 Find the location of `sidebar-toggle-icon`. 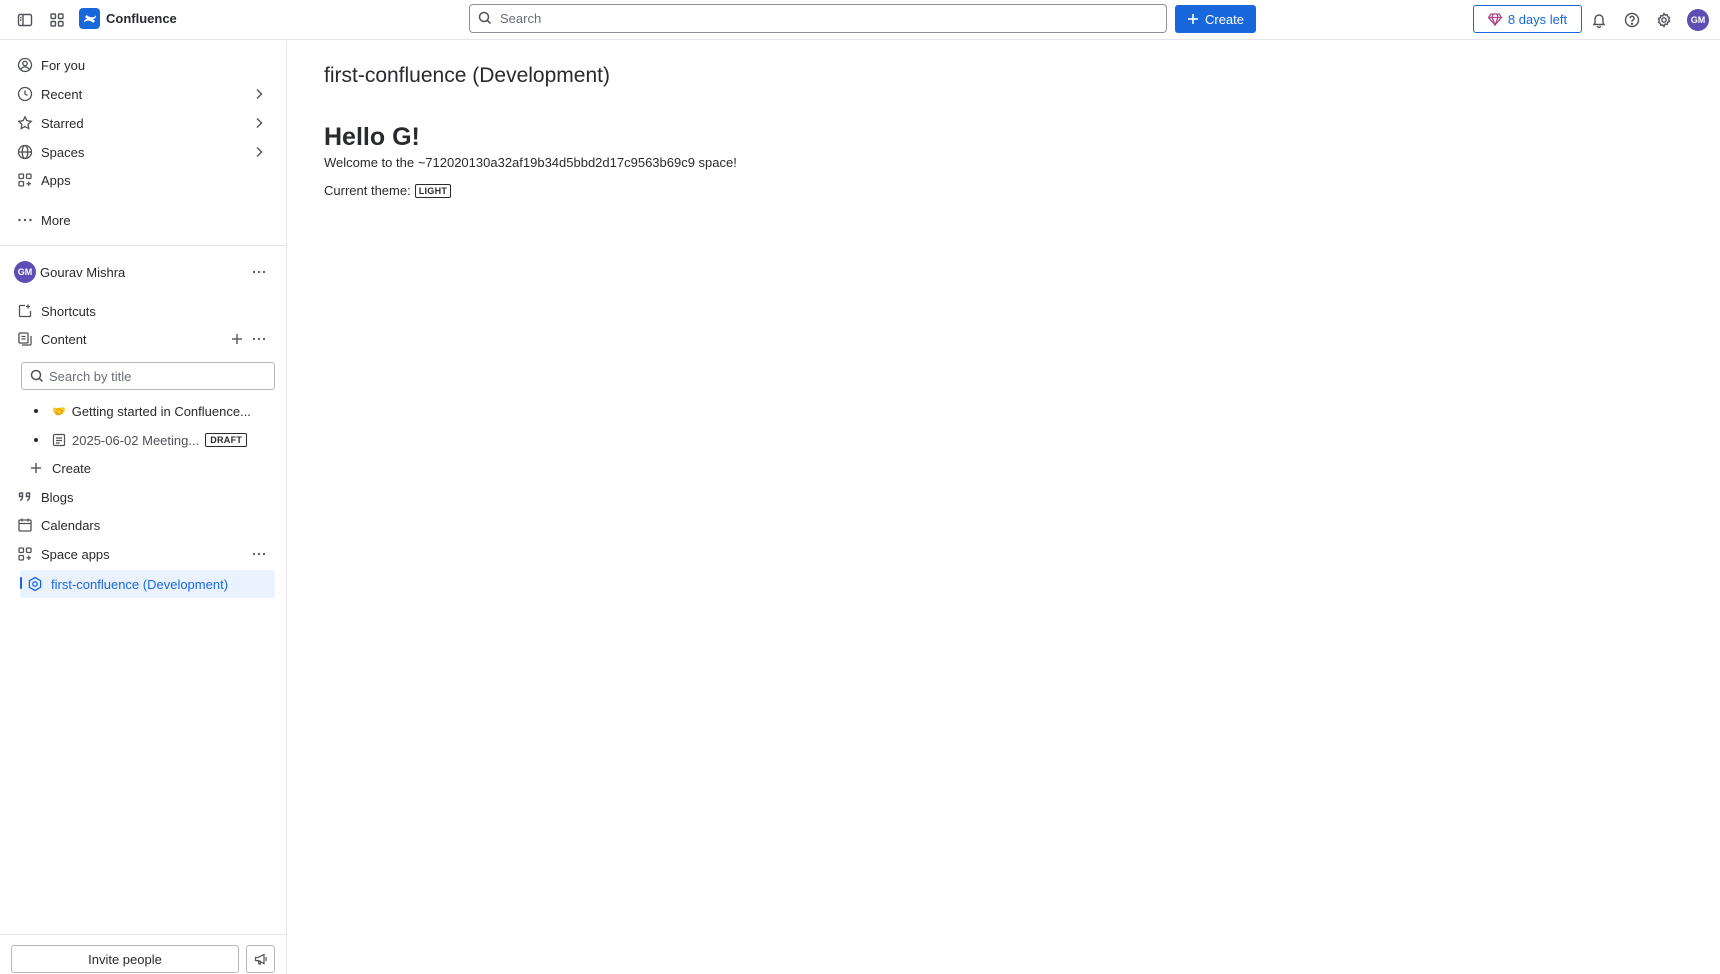

sidebar-toggle-icon is located at coordinates (25, 20).